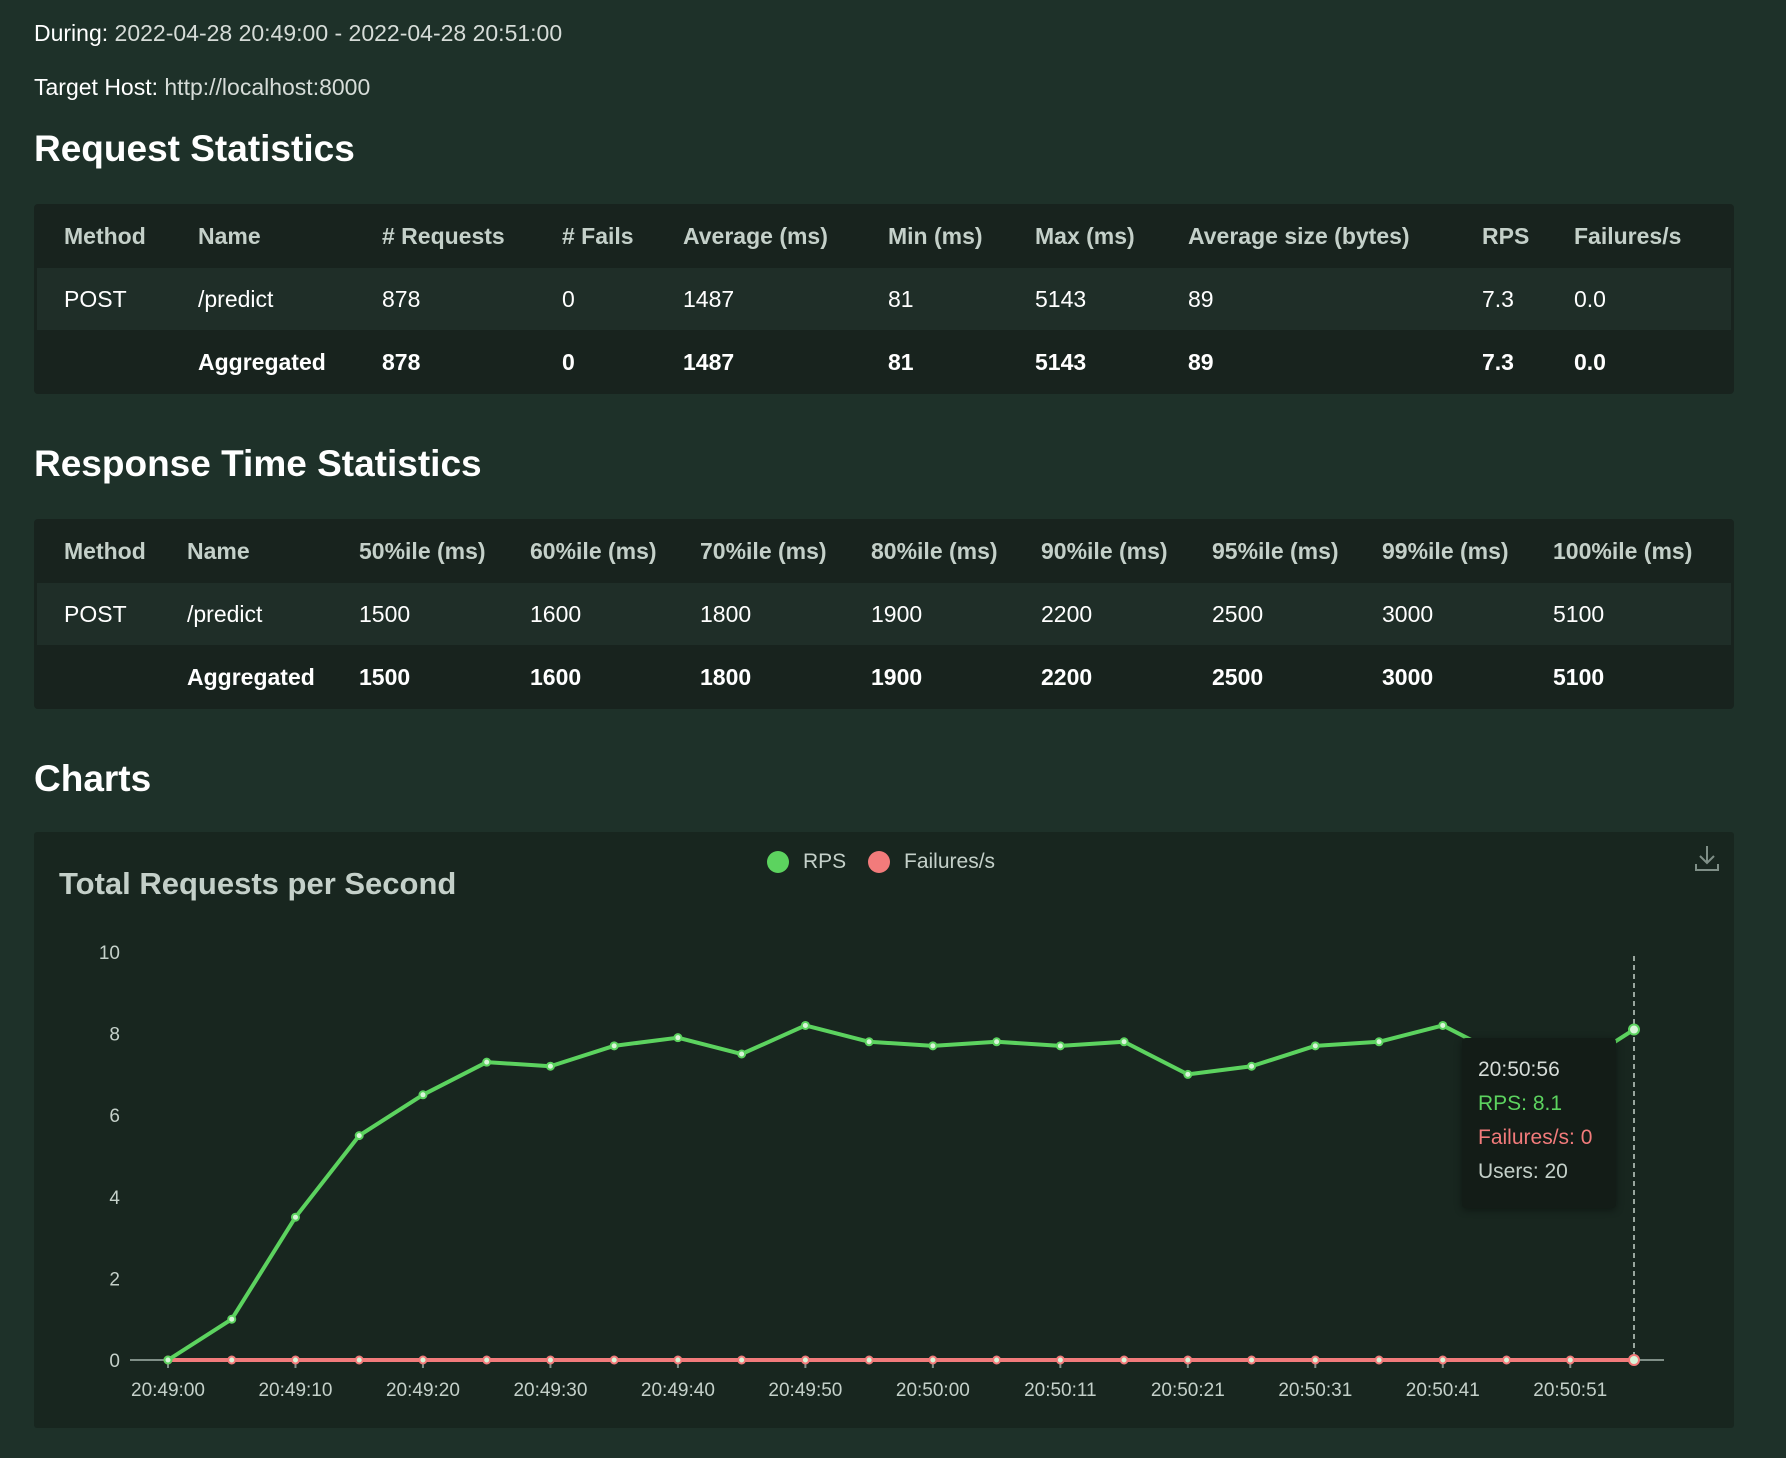 This screenshot has height=1458, width=1786. I want to click on y-tick-label: 4, so click(114, 1198).